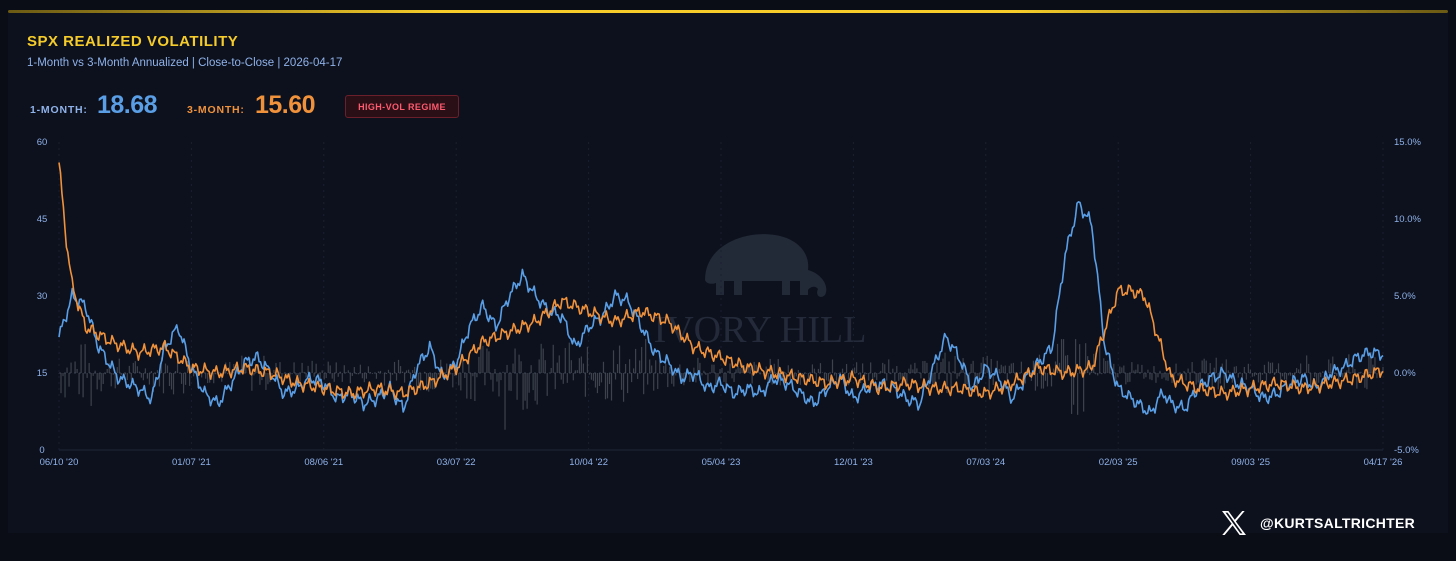 The width and height of the screenshot is (1456, 561). I want to click on y-left-tick-label: 30, so click(42, 296).